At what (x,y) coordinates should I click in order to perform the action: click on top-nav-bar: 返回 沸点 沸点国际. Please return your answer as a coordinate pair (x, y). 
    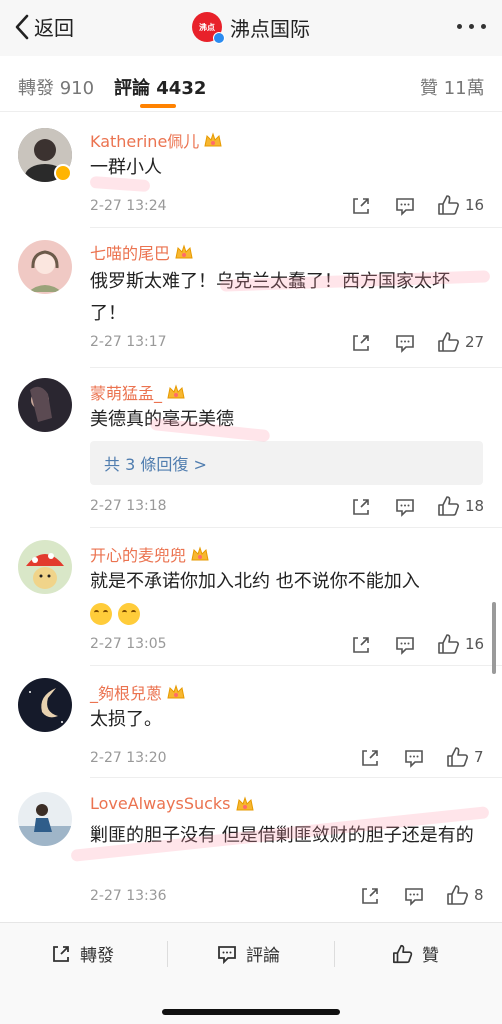
    Looking at the image, I should click on (251, 28).